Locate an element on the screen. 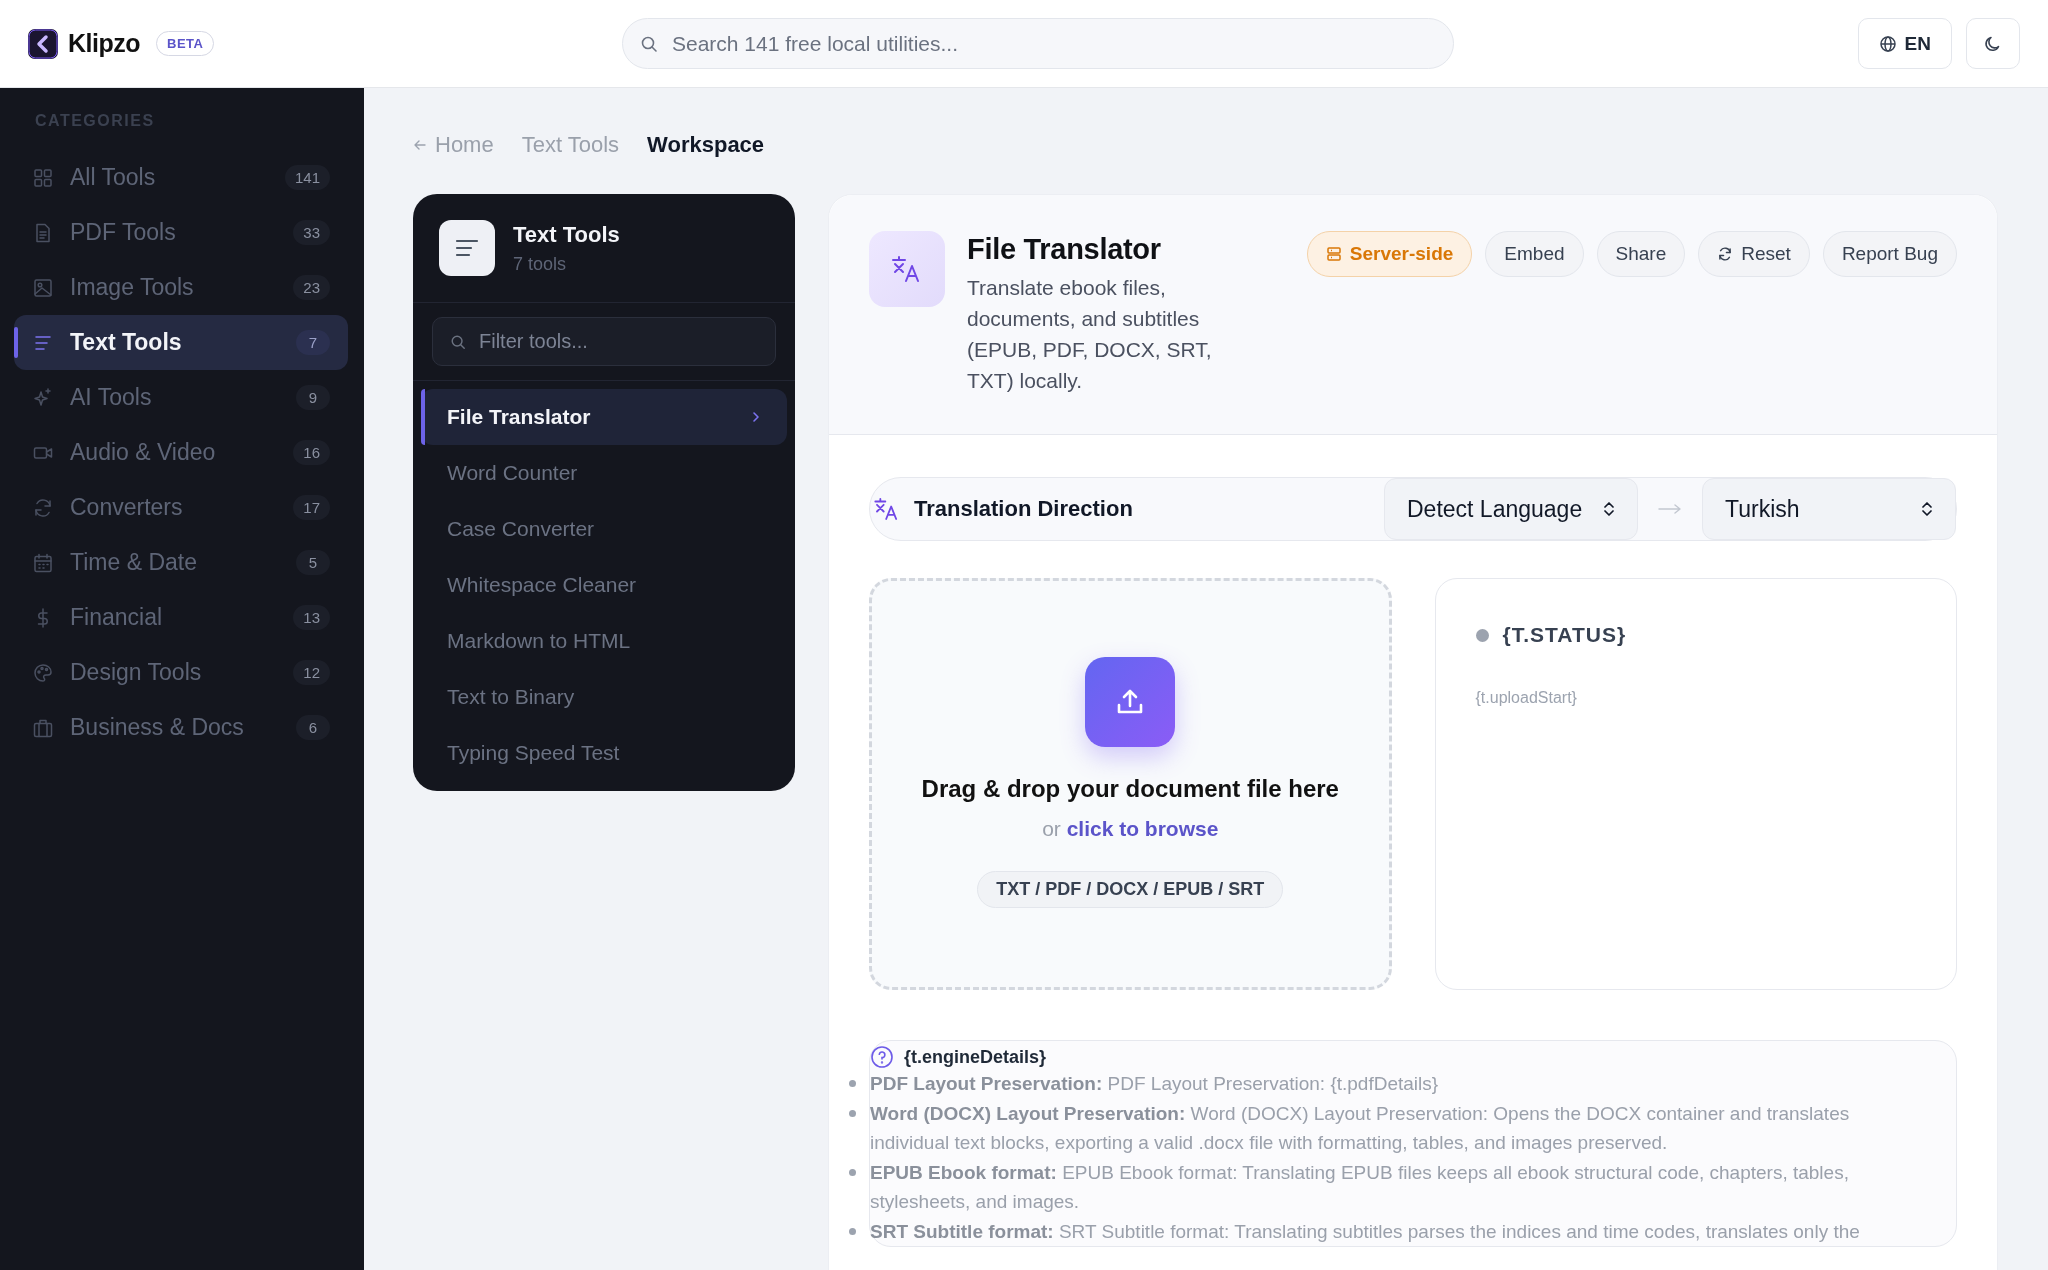 The width and height of the screenshot is (2048, 1270). details-item: EPUB Ebook format: EPUB Ebook format: Translating EPUB files keeps all ebook structural code, chapters, tables, stylesheets, and images. is located at coordinates (1360, 1187).